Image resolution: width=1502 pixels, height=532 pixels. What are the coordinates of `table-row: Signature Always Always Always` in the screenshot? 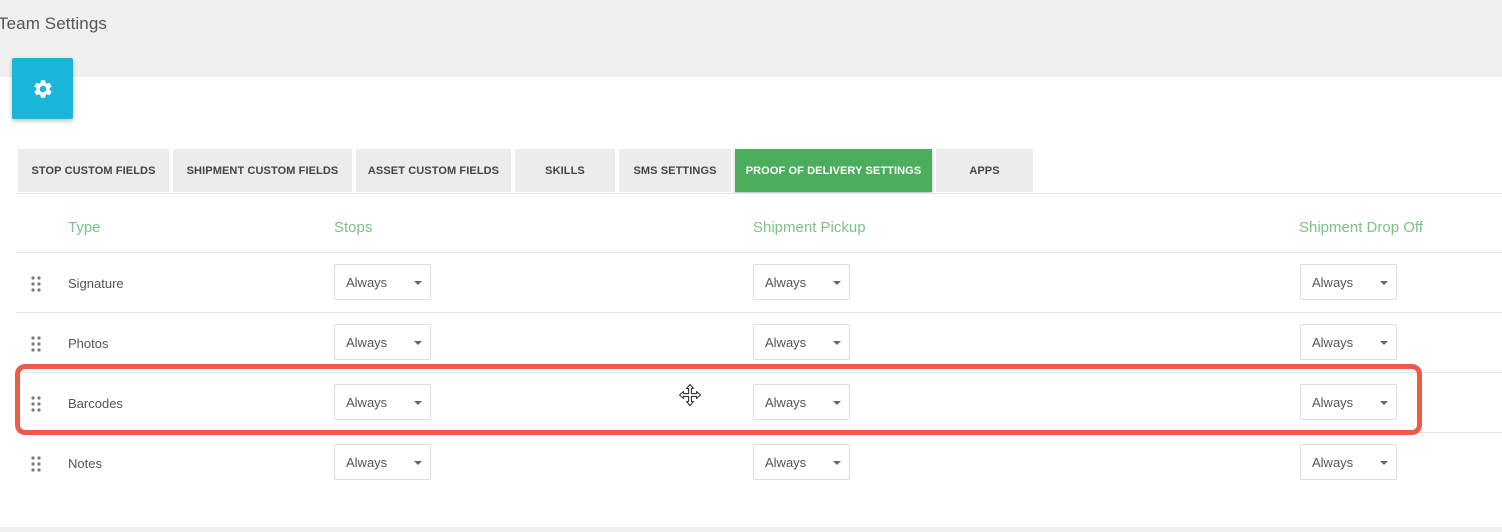 It's located at (759, 283).